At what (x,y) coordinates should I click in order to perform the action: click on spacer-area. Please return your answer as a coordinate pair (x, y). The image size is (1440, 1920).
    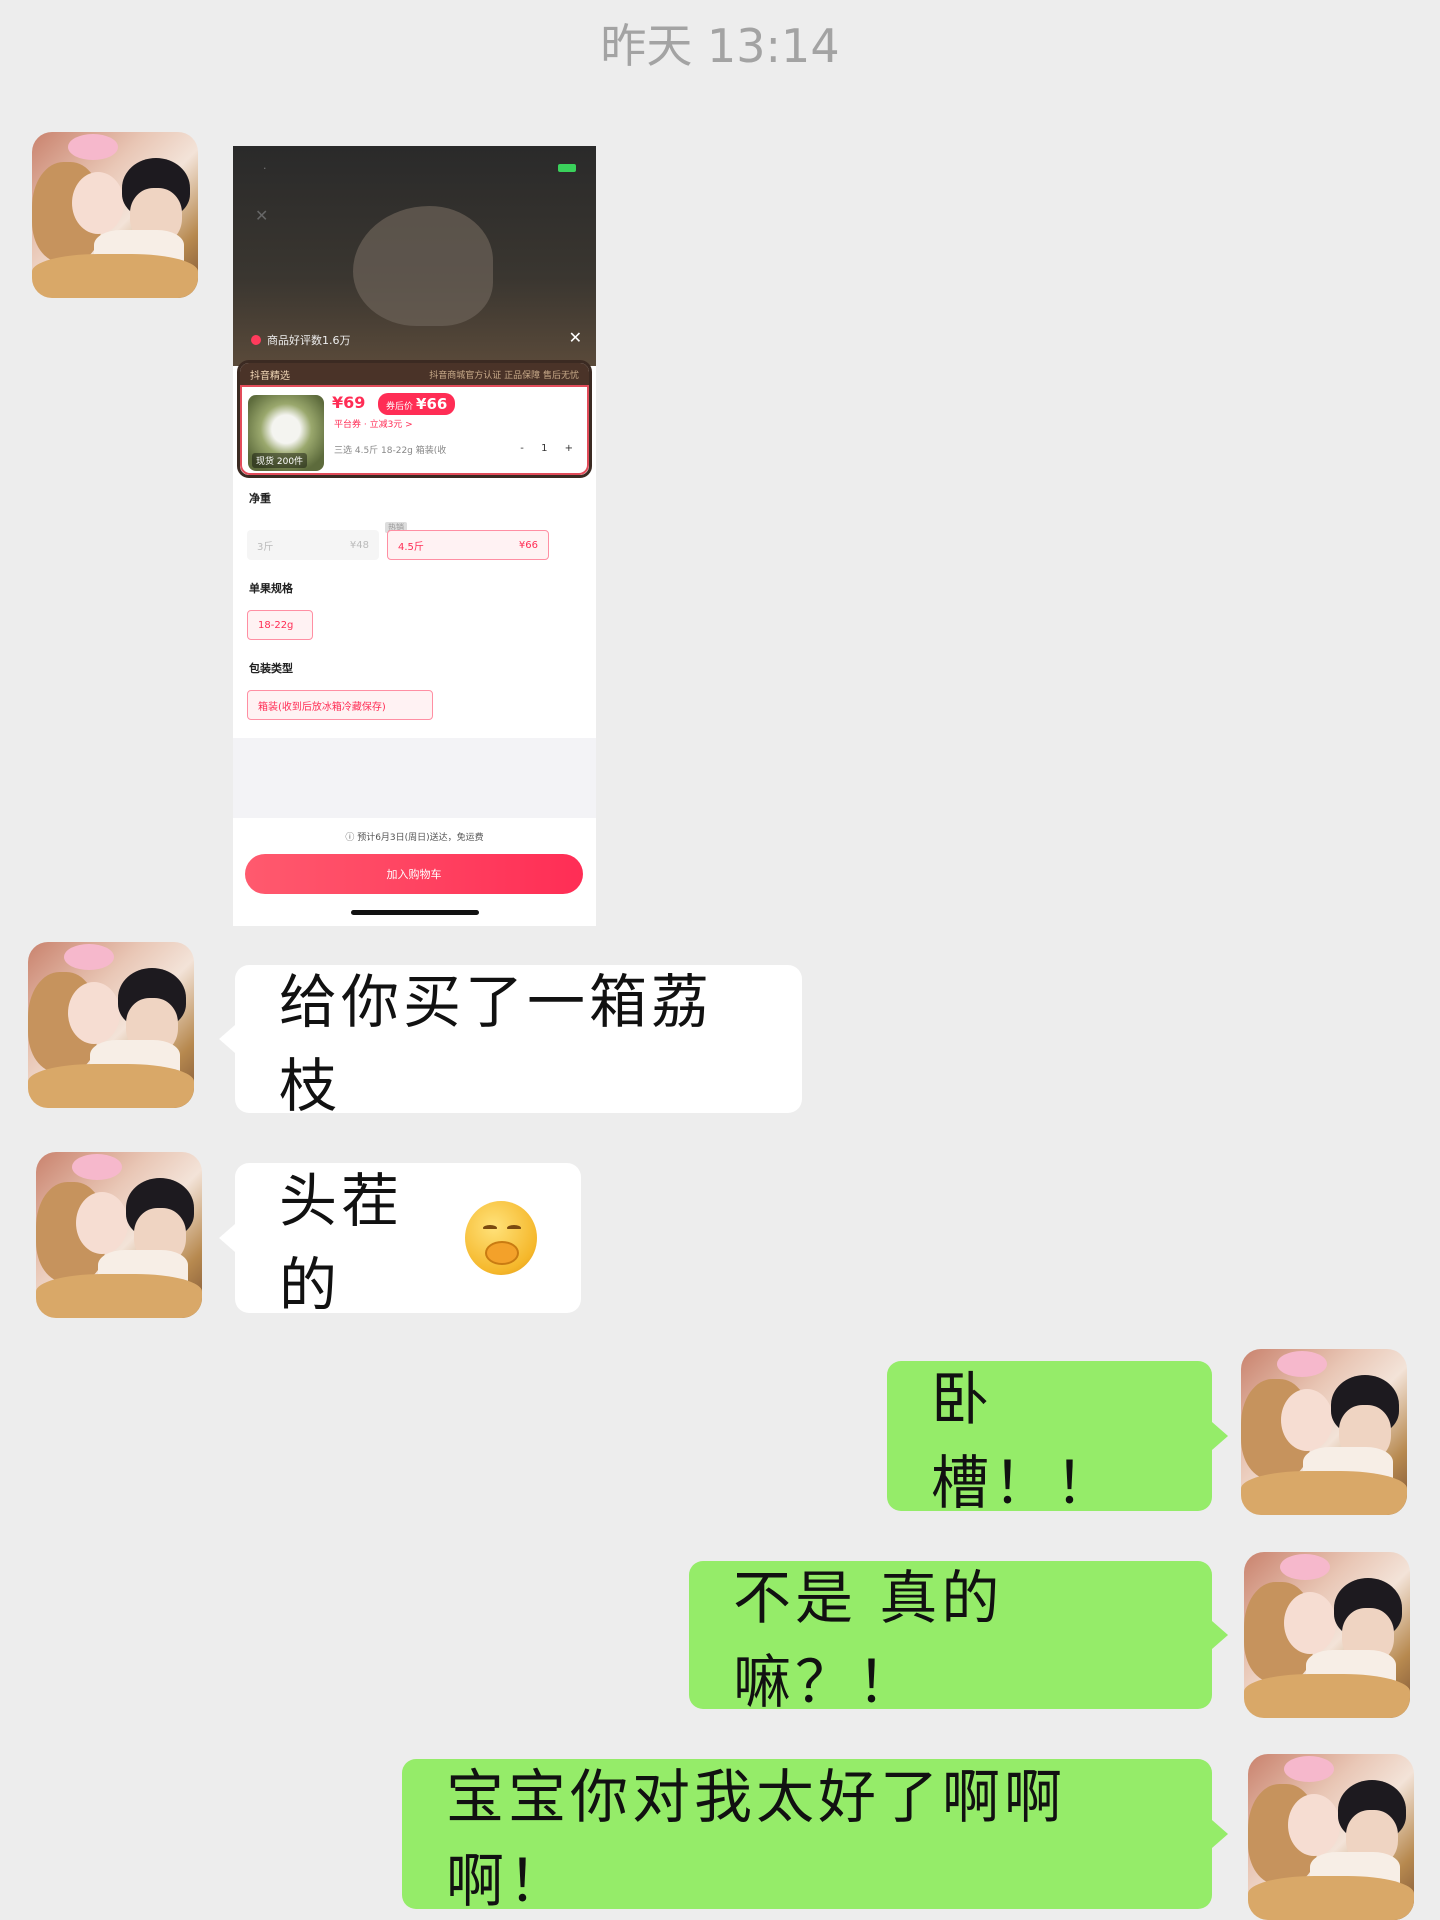
    Looking at the image, I should click on (414, 778).